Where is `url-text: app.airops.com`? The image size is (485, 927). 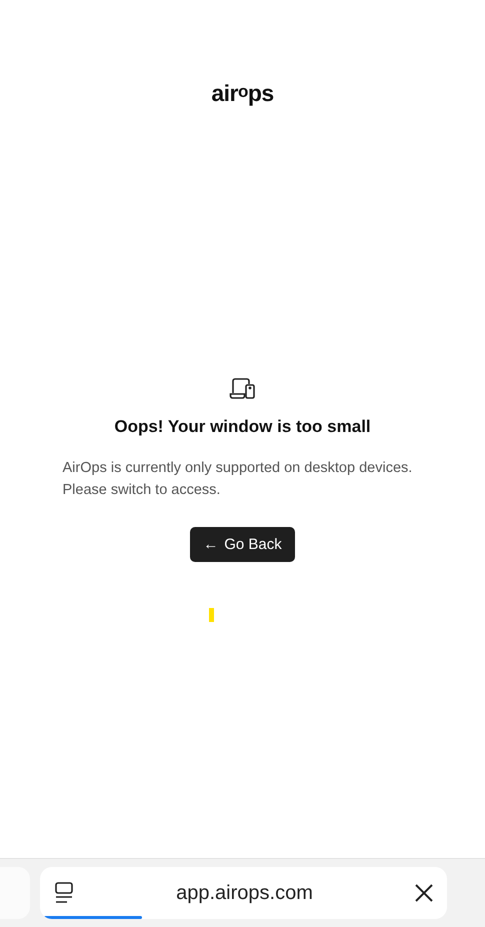
url-text: app.airops.com is located at coordinates (244, 893).